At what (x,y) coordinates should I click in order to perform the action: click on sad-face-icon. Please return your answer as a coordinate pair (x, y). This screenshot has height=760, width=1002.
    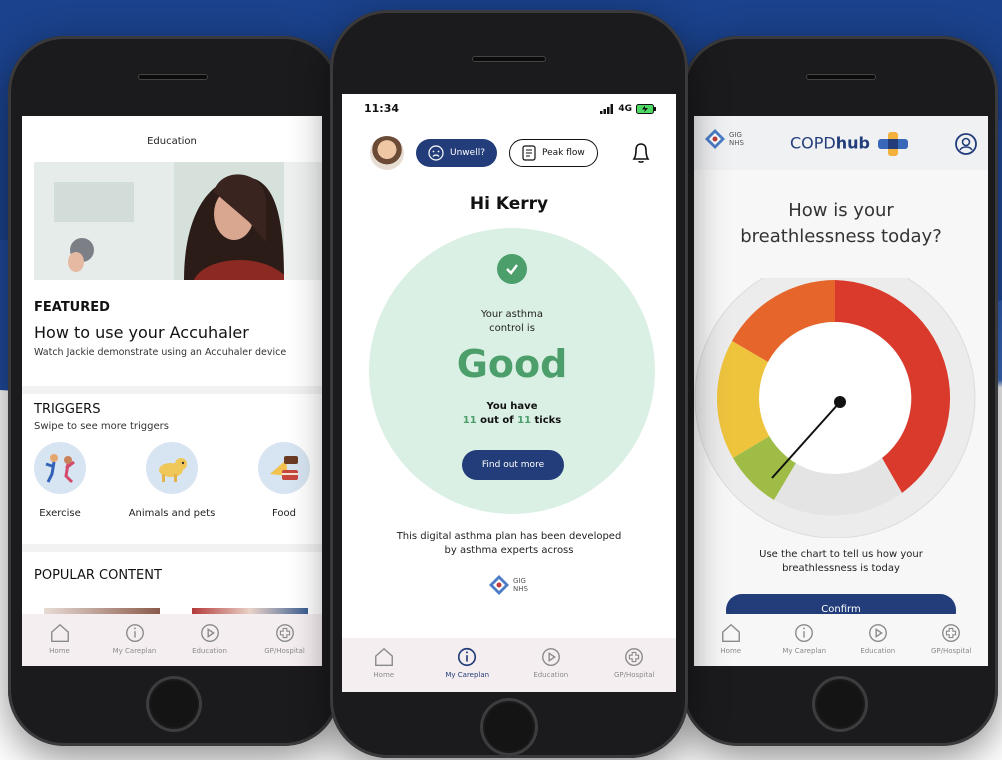
    Looking at the image, I should click on (436, 153).